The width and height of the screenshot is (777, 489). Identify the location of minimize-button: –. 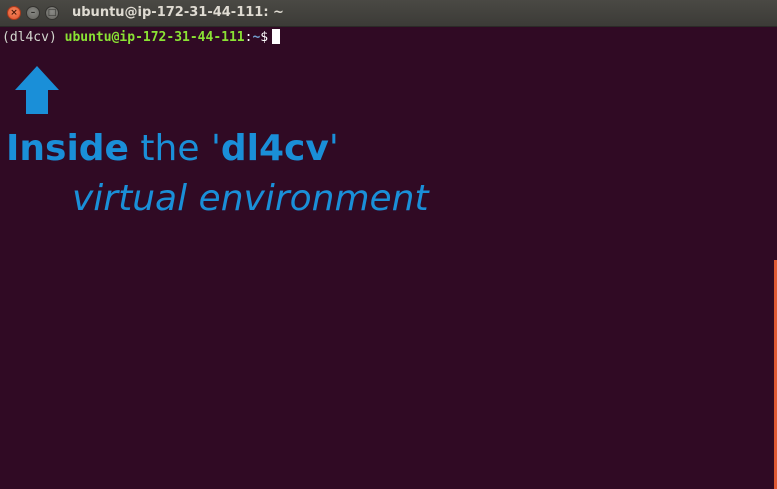
(33, 13).